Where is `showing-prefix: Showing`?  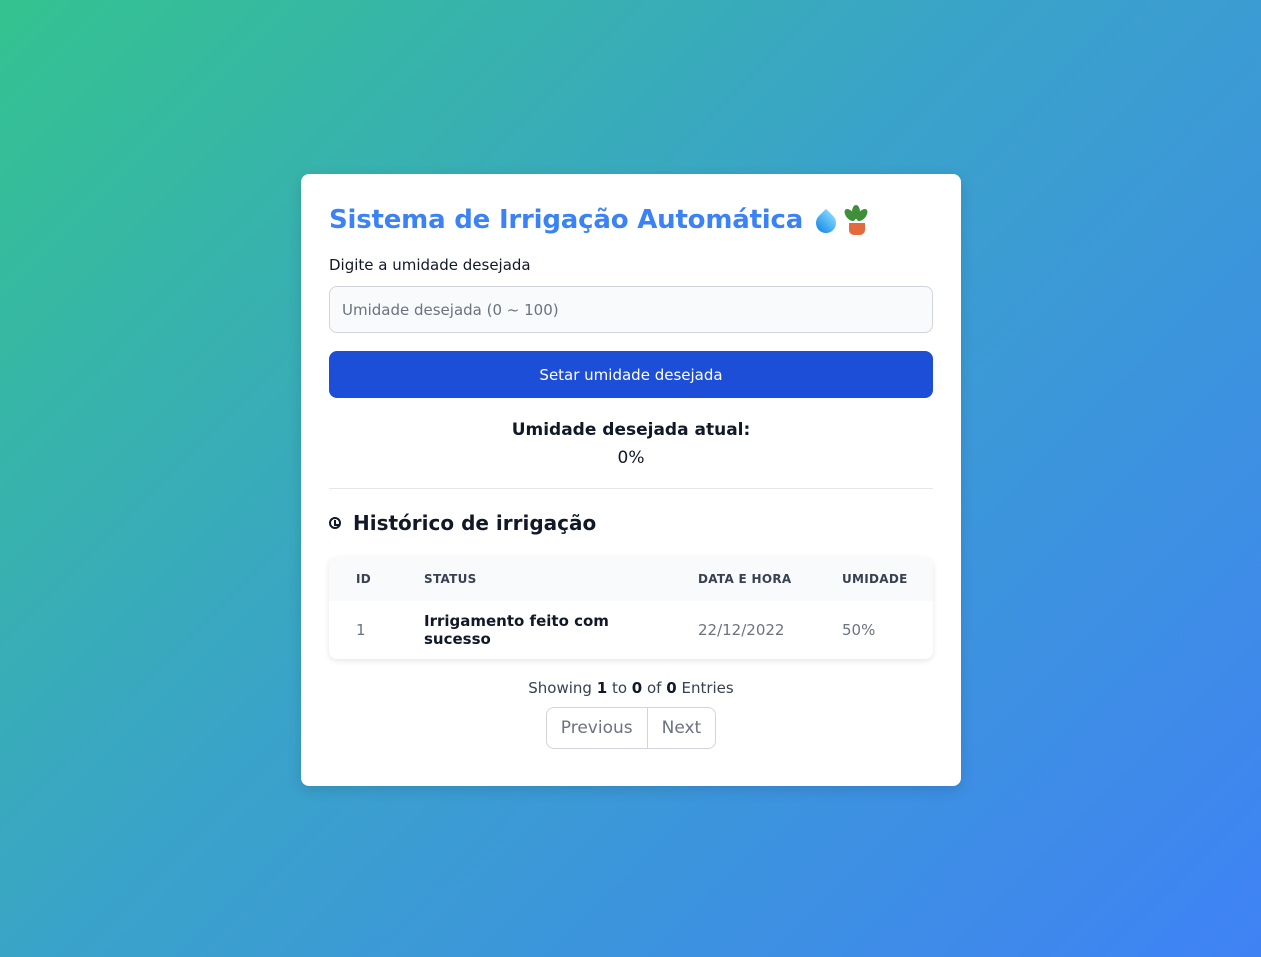
showing-prefix: Showing is located at coordinates (560, 688).